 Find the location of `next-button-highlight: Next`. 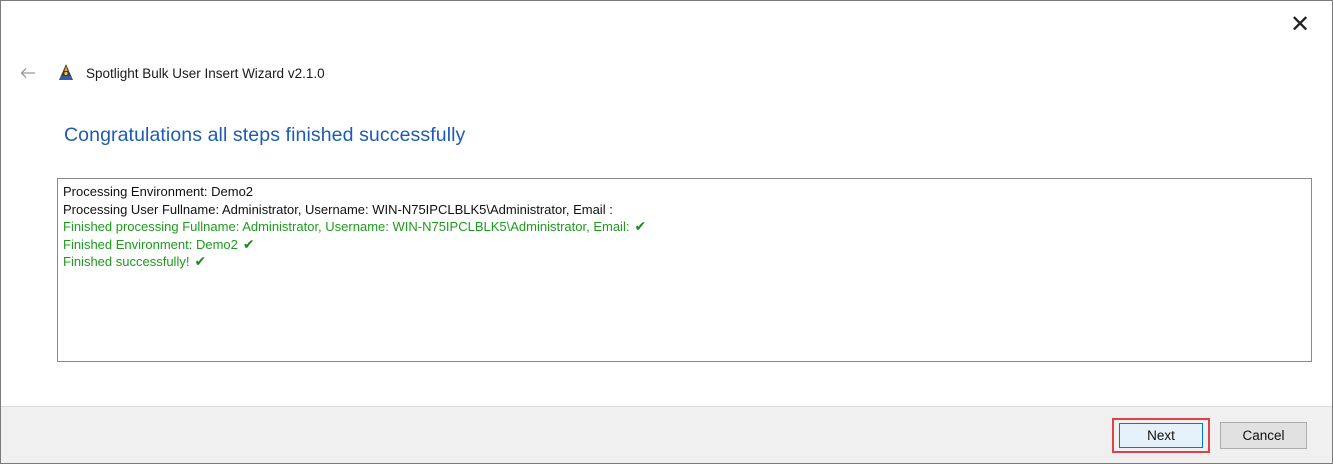

next-button-highlight: Next is located at coordinates (1161, 435).